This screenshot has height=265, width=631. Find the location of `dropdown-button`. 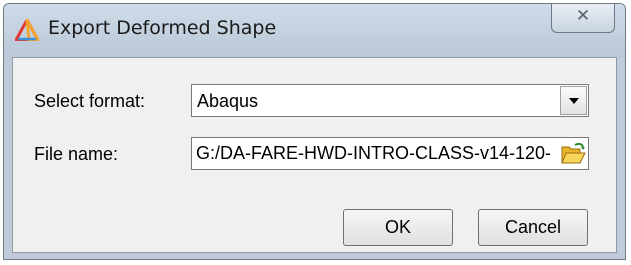

dropdown-button is located at coordinates (573, 100).